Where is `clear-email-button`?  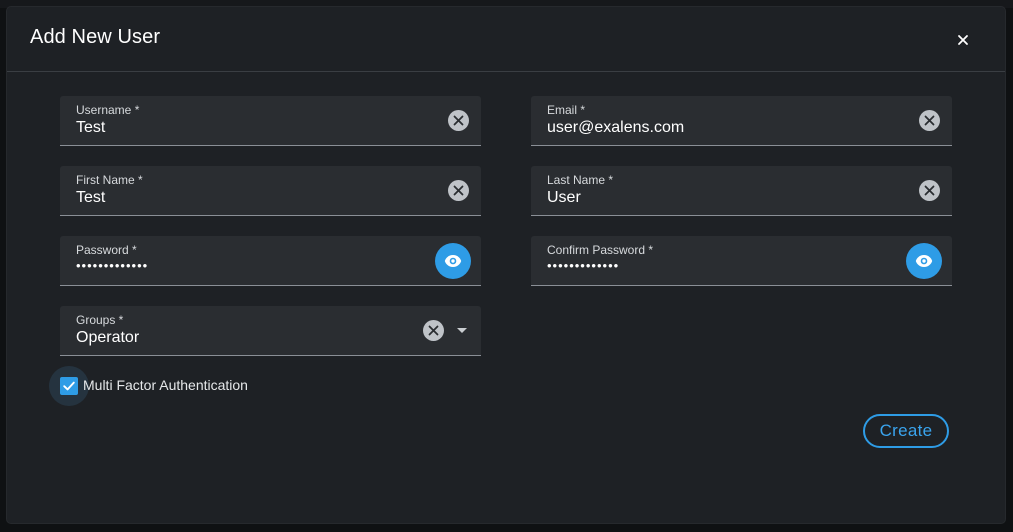
clear-email-button is located at coordinates (929, 120).